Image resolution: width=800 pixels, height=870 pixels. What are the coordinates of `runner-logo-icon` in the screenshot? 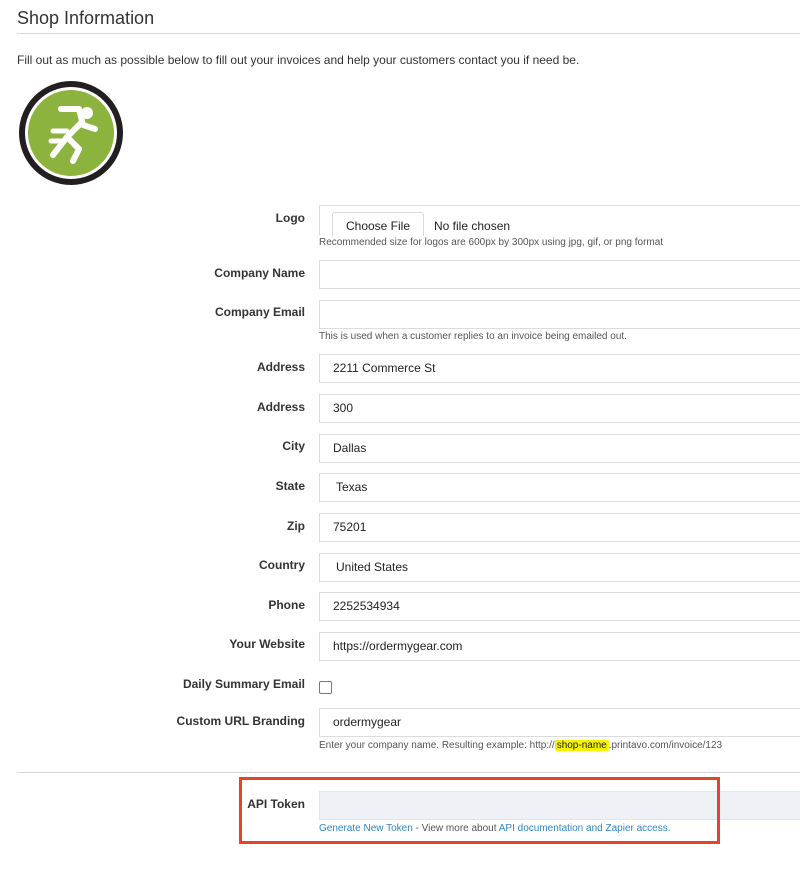 It's located at (71, 133).